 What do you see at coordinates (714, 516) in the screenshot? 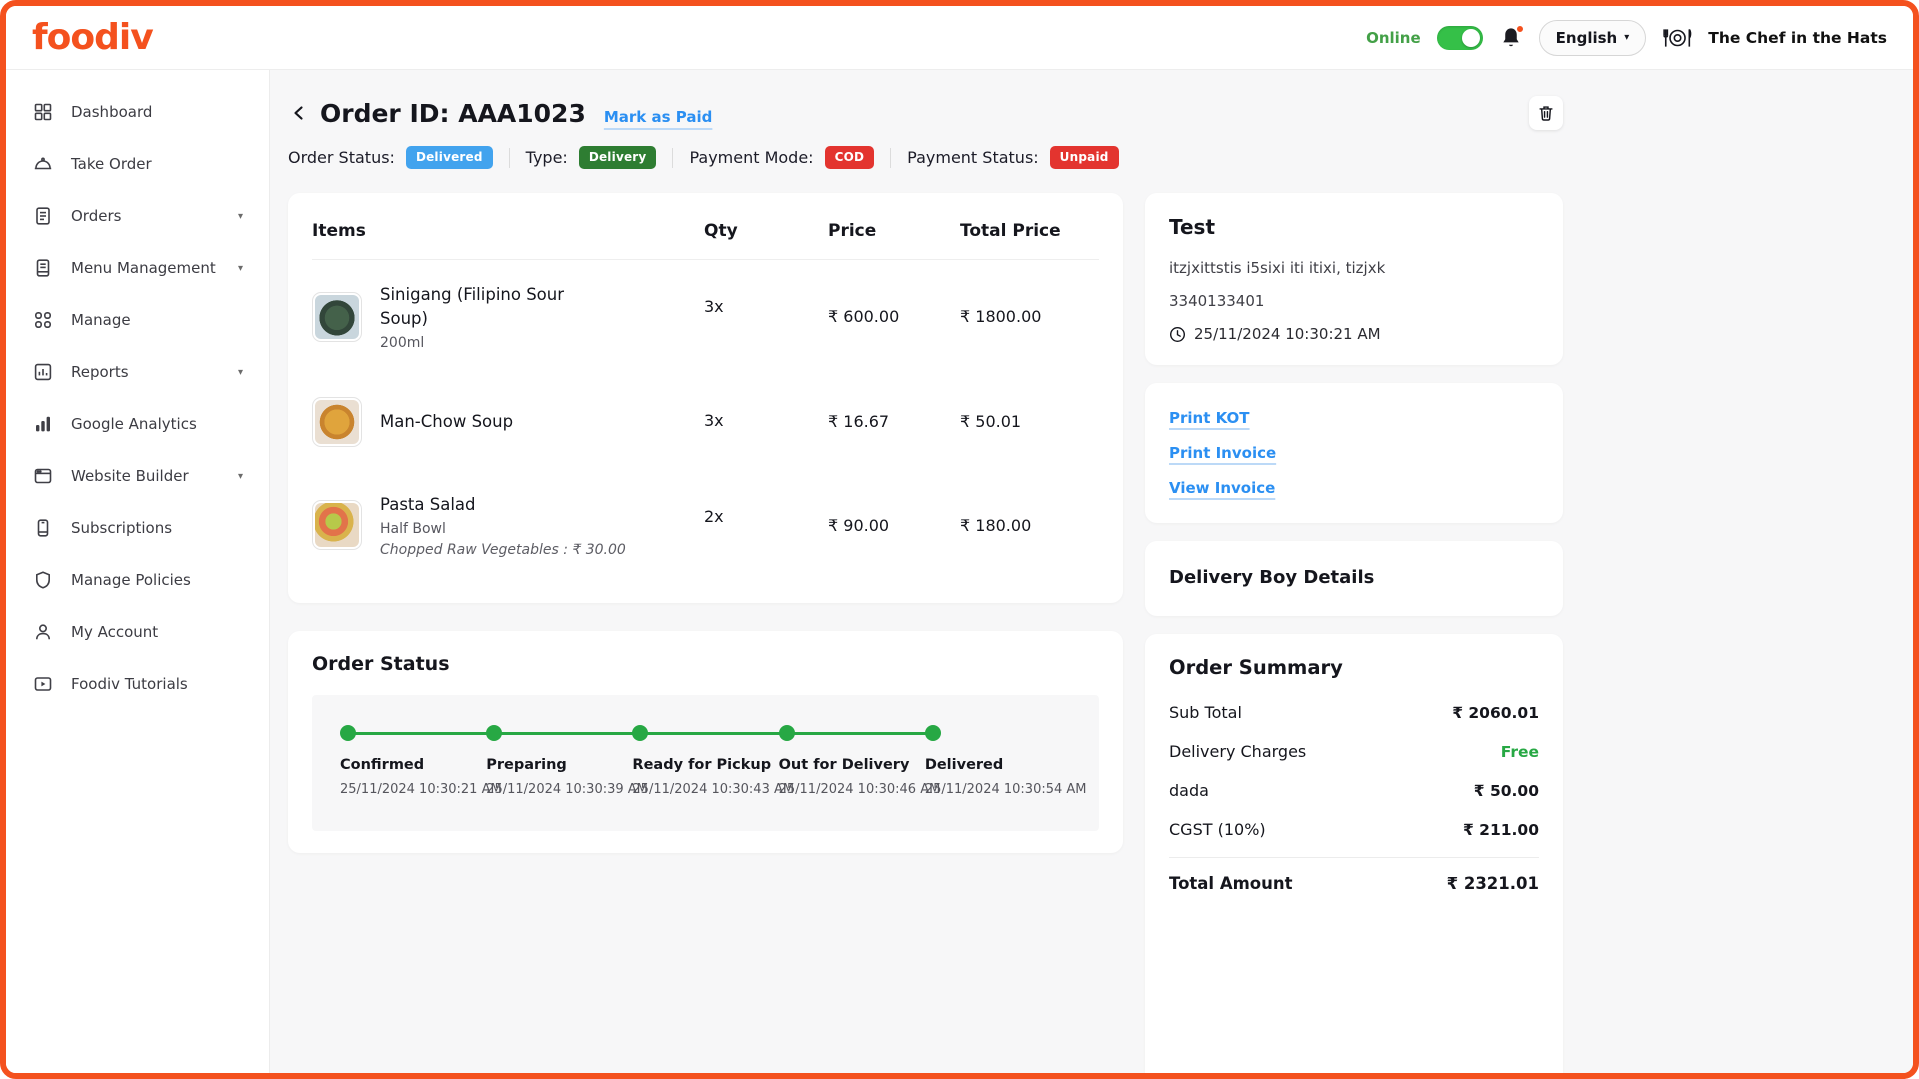
I see `item-qty: 2x` at bounding box center [714, 516].